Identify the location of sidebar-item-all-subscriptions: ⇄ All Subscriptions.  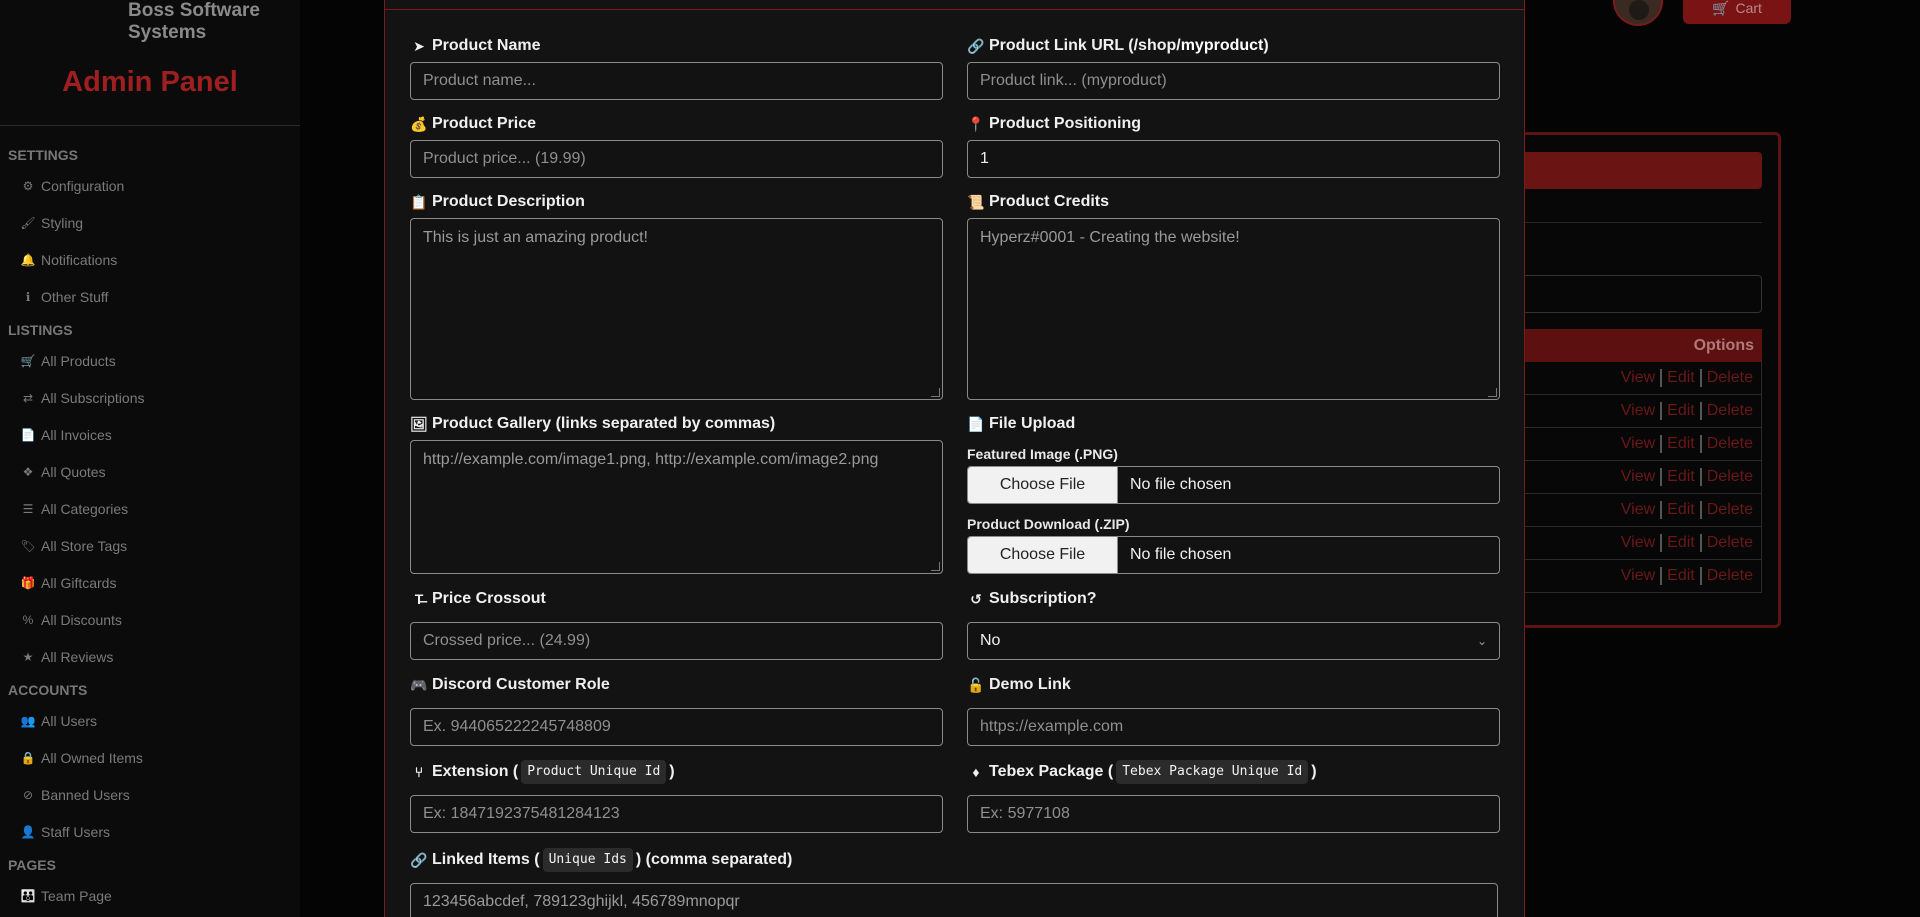
(150, 397).